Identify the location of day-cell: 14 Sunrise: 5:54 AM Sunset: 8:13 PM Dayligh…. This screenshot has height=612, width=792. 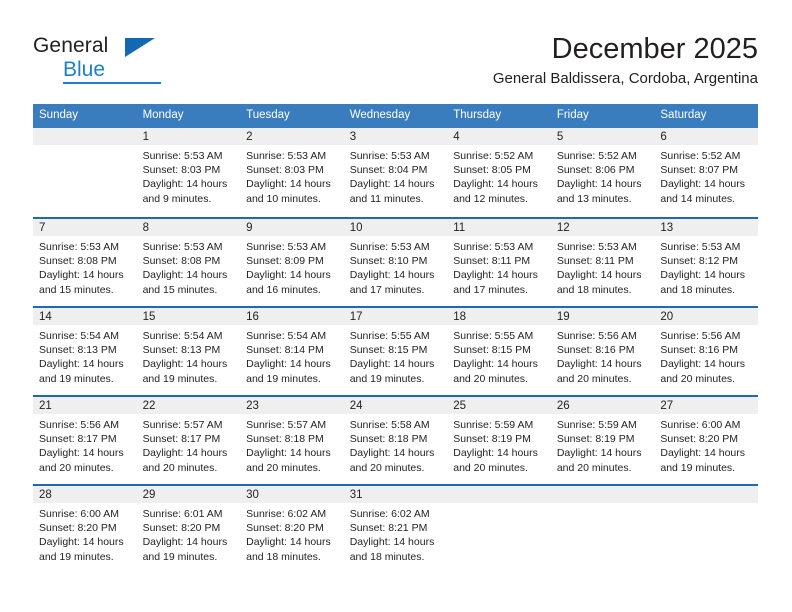
(85, 350).